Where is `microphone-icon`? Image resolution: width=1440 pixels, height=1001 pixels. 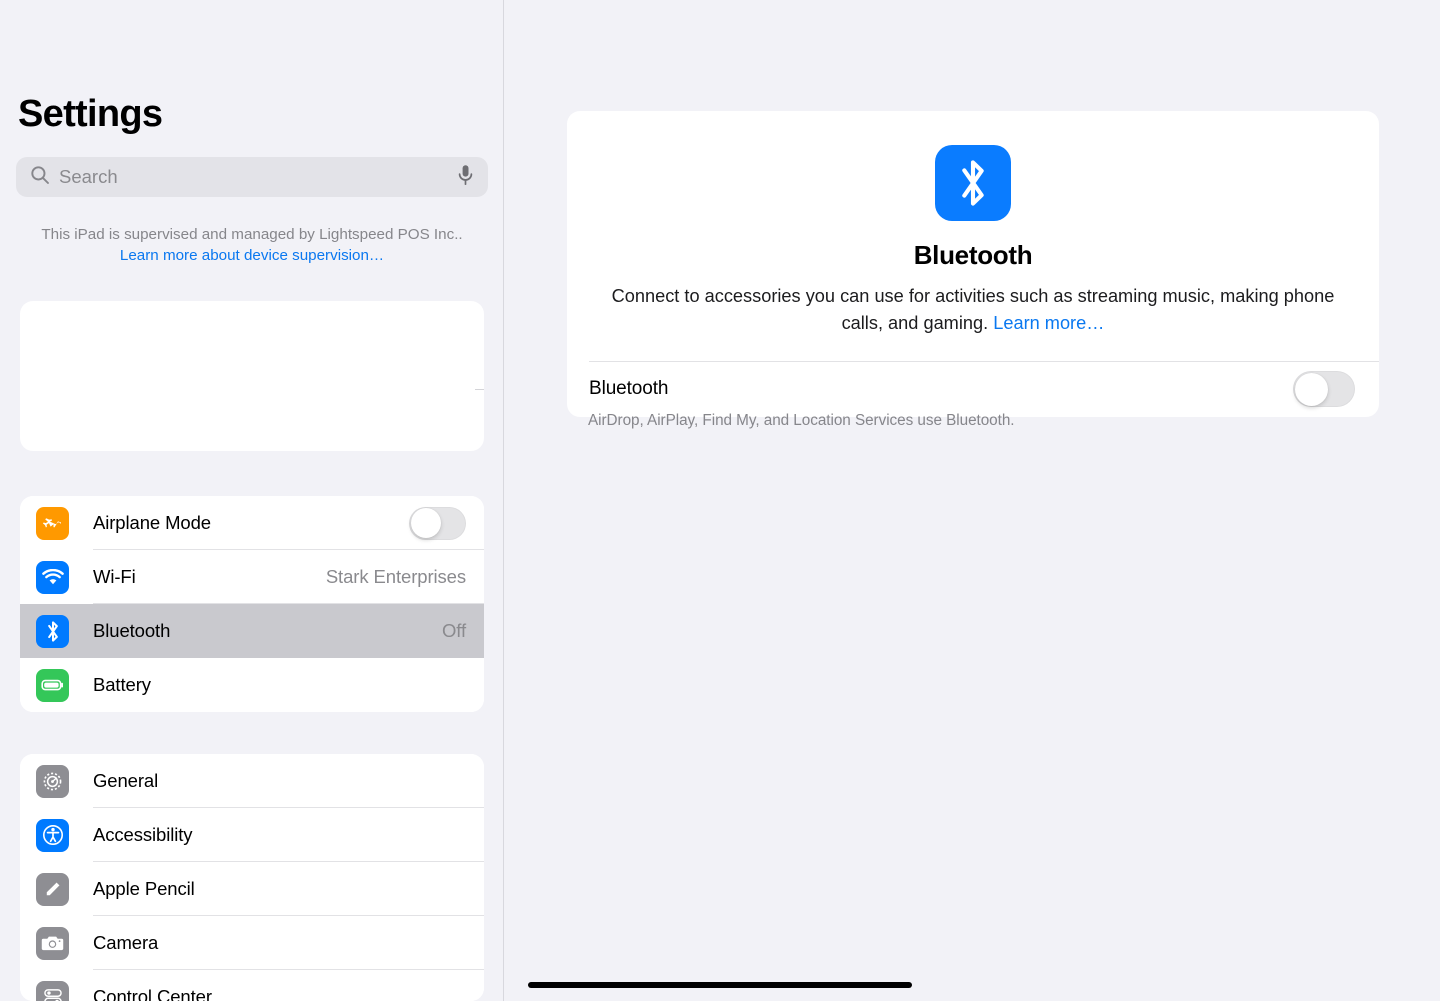
microphone-icon is located at coordinates (465, 177).